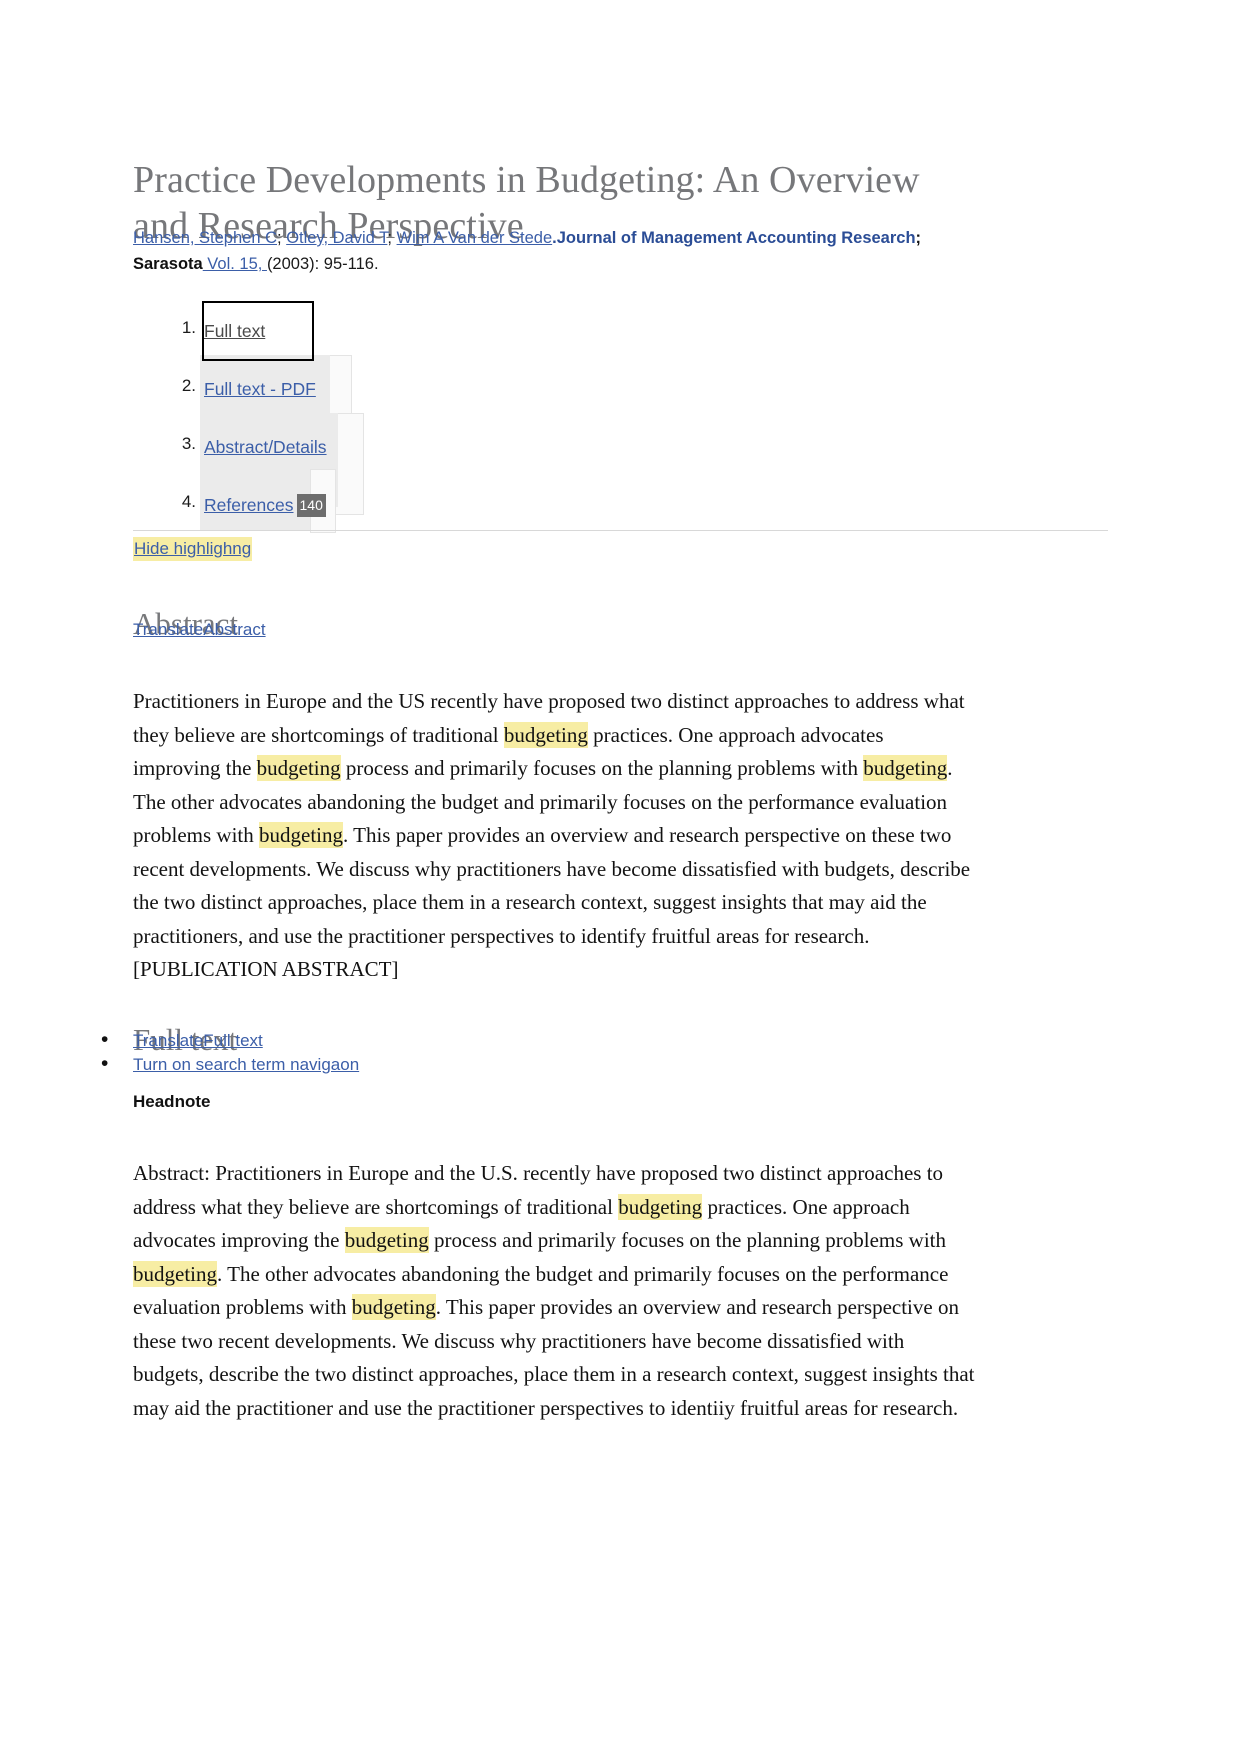  Describe the element at coordinates (188, 443) in the screenshot. I see `list-item-number: 3.` at that location.